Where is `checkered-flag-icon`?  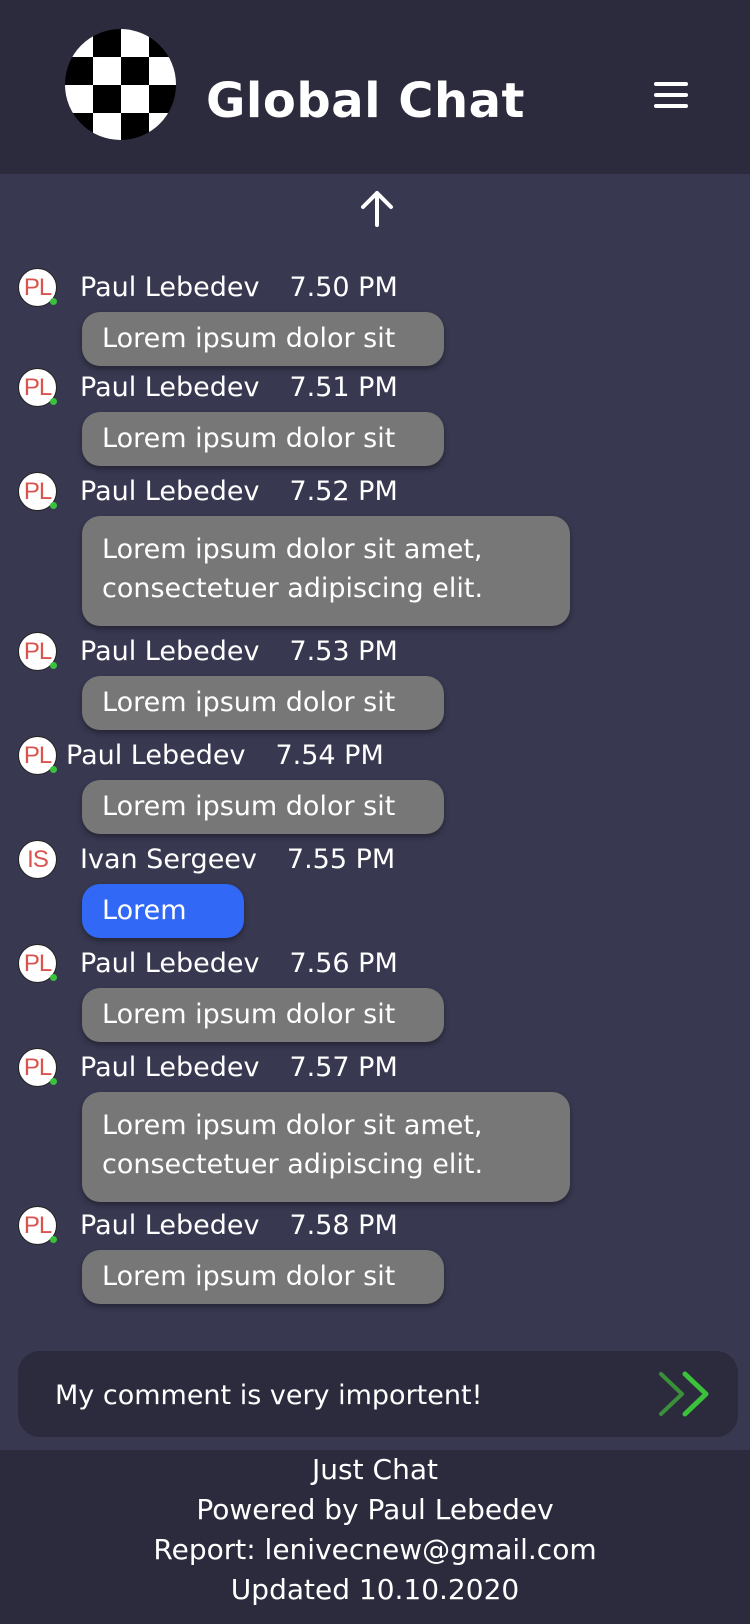
checkered-flag-icon is located at coordinates (120, 84).